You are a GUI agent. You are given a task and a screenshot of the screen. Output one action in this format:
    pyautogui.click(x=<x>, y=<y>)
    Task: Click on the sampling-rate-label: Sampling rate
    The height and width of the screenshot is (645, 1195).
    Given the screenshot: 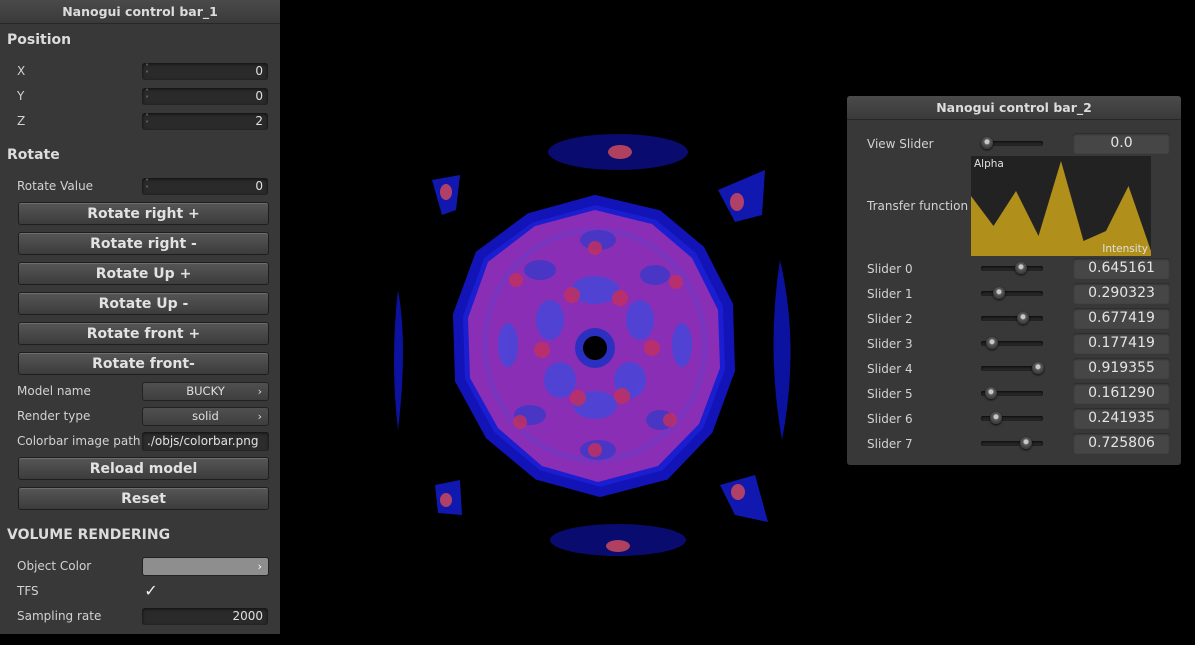 What is the action you would take?
    pyautogui.click(x=59, y=616)
    